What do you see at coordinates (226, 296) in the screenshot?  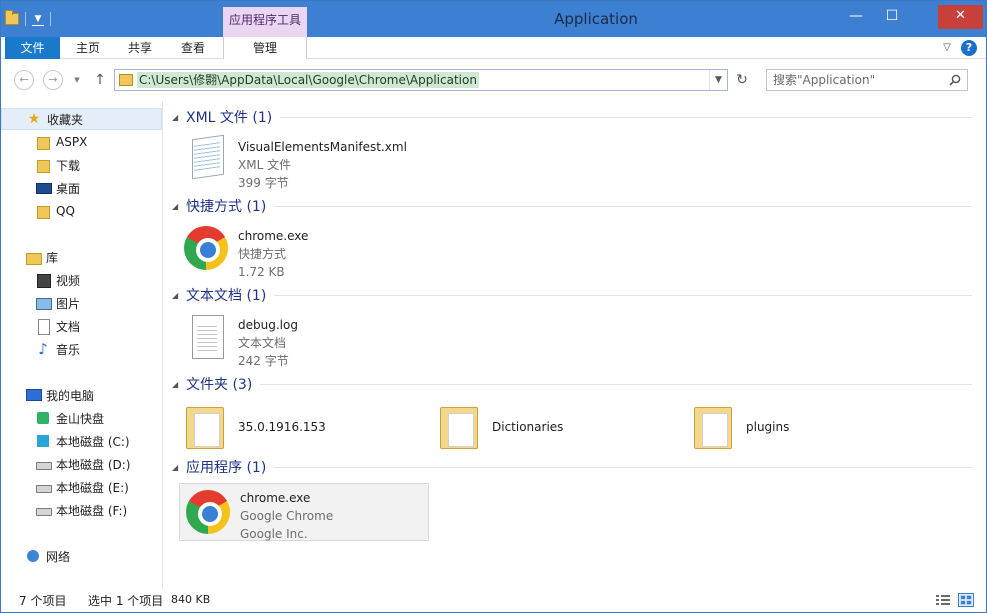 I see `group-header-label: 文本文档 (1)` at bounding box center [226, 296].